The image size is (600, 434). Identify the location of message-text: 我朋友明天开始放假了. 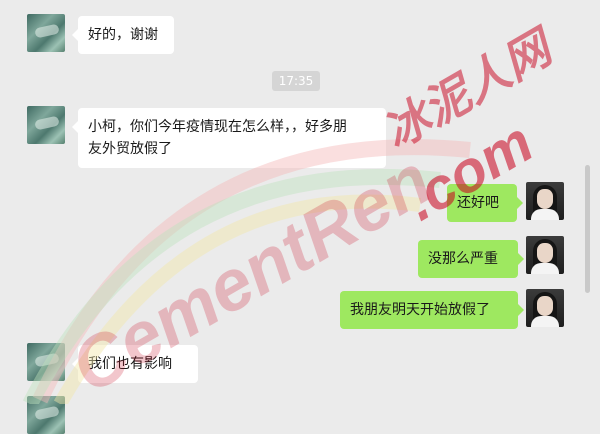
(420, 310).